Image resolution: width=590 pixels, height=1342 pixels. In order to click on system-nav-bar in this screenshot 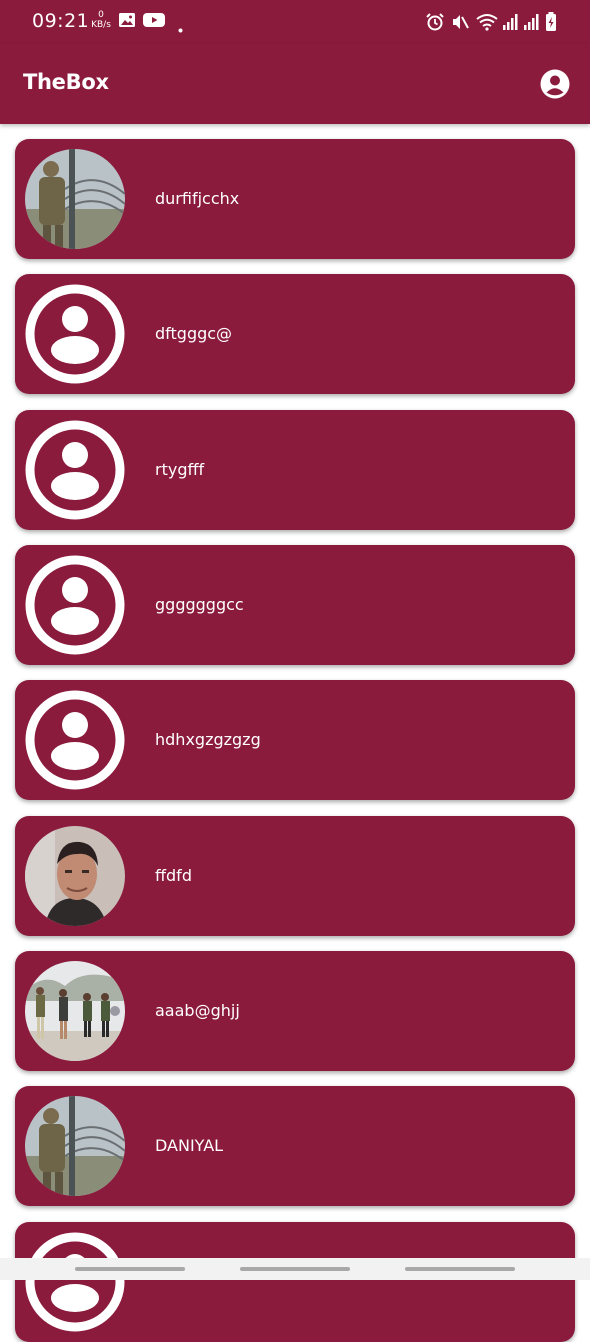, I will do `click(295, 1269)`.